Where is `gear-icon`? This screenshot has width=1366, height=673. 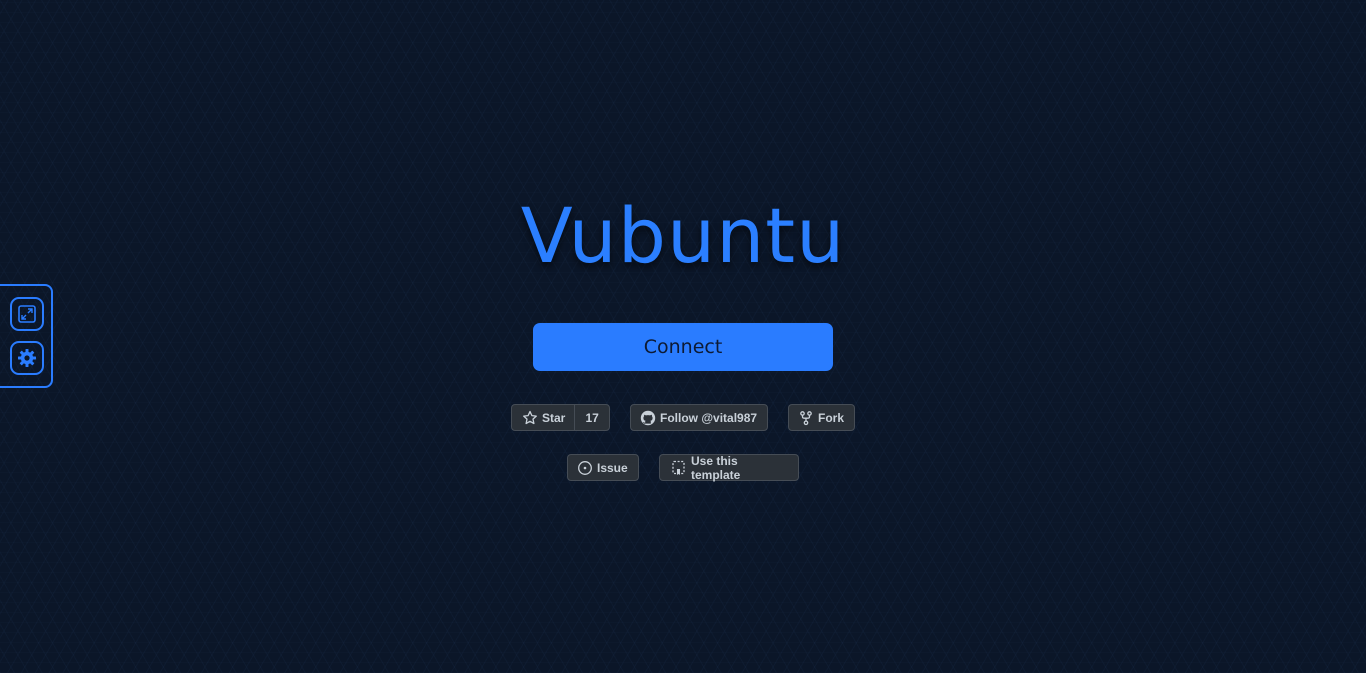 gear-icon is located at coordinates (27, 358).